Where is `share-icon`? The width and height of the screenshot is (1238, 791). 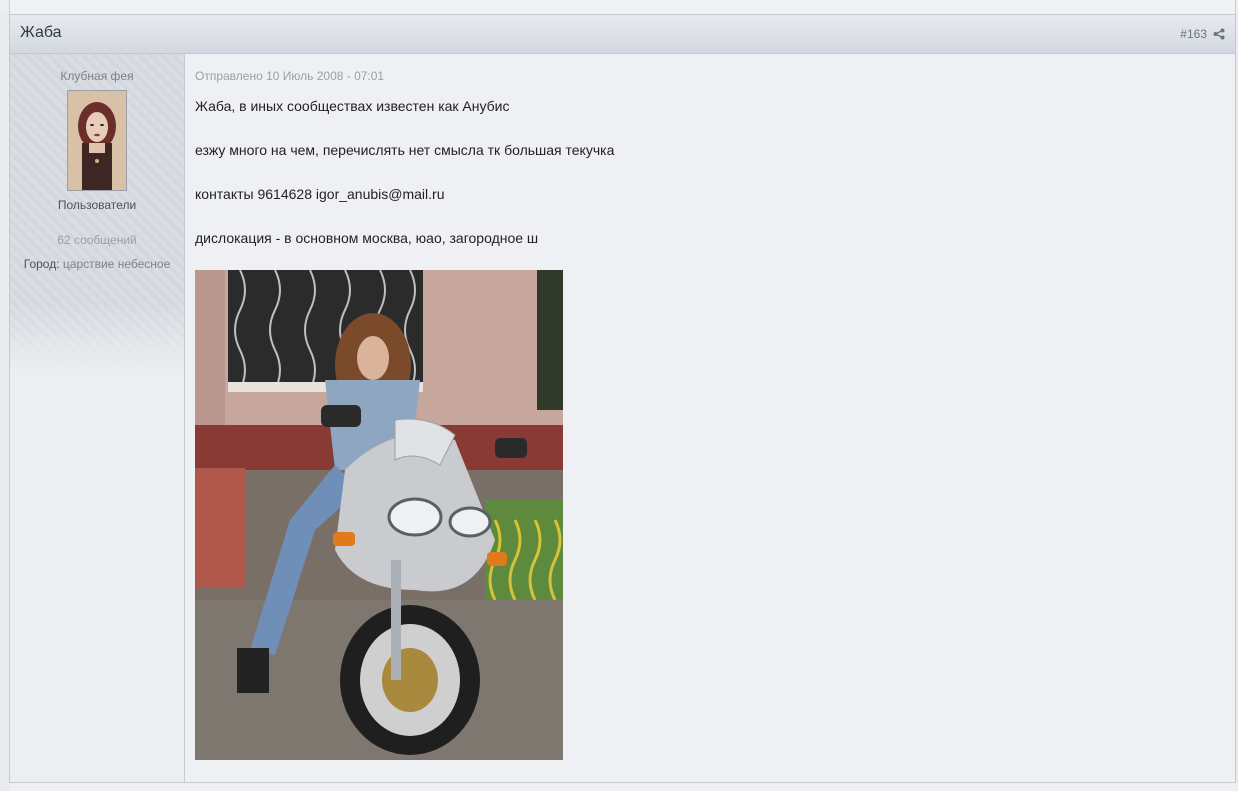 share-icon is located at coordinates (1219, 33).